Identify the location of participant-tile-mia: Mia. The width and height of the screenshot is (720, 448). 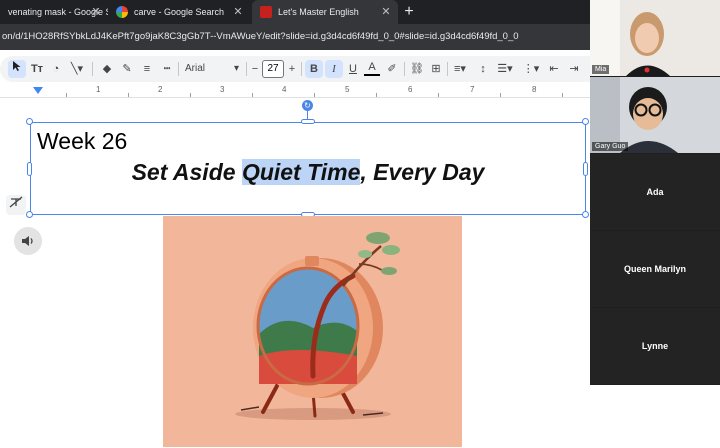
(655, 38).